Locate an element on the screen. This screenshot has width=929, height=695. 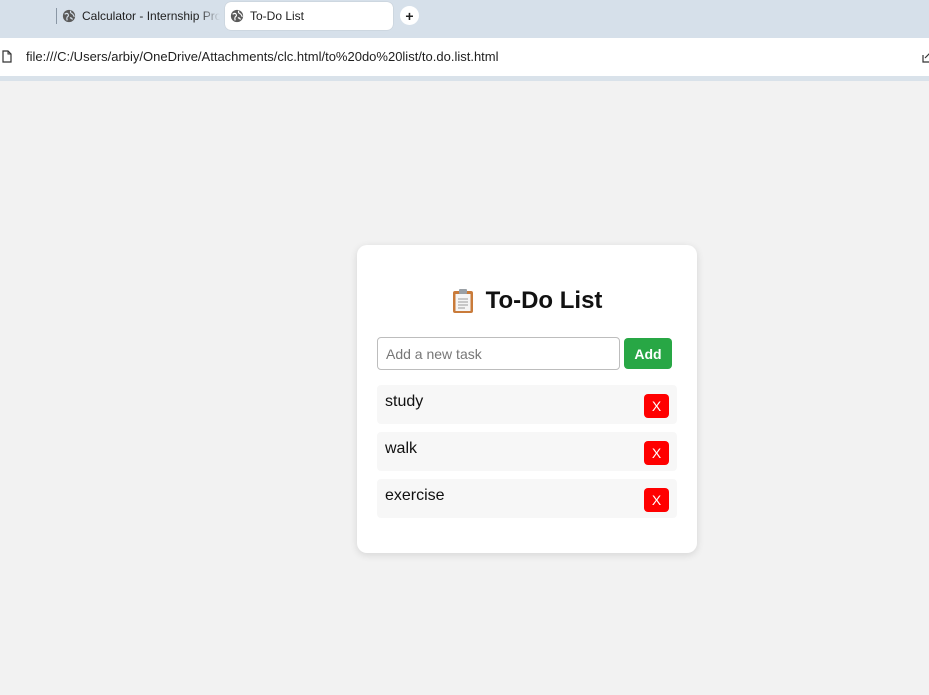
add-task-button: Add is located at coordinates (648, 353).